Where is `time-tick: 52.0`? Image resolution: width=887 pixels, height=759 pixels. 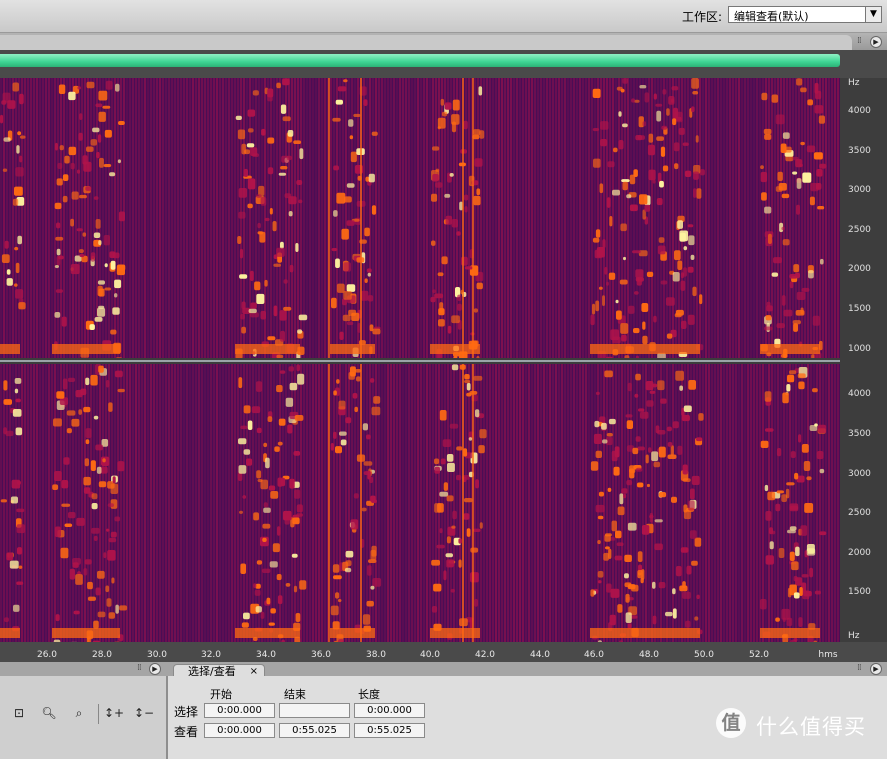
time-tick: 52.0 is located at coordinates (759, 655).